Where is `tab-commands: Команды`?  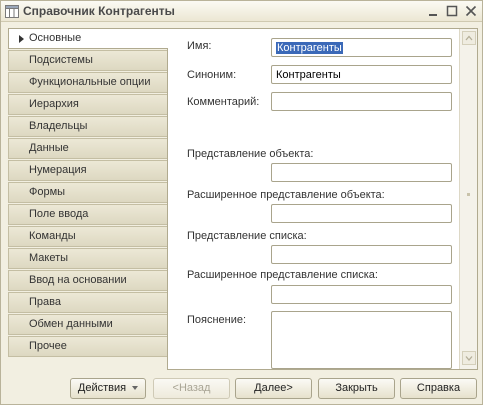 tab-commands: Команды is located at coordinates (87, 236).